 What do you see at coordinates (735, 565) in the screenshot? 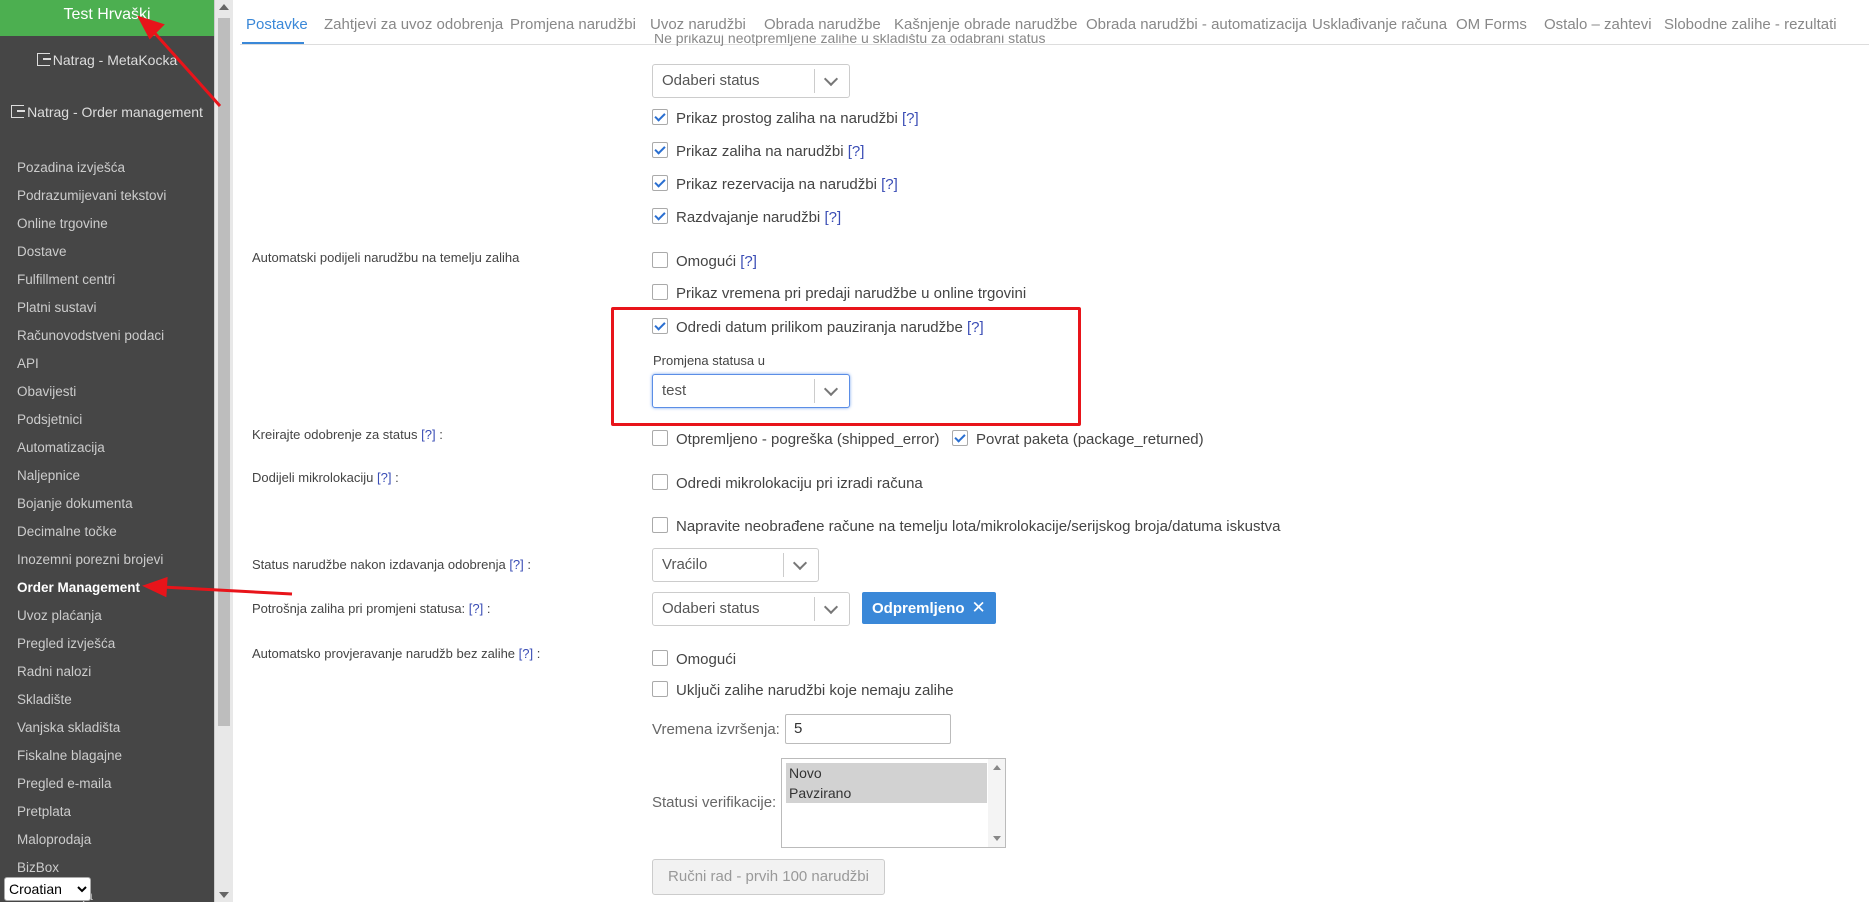
I see `status-select-nakon: Vraćilo` at bounding box center [735, 565].